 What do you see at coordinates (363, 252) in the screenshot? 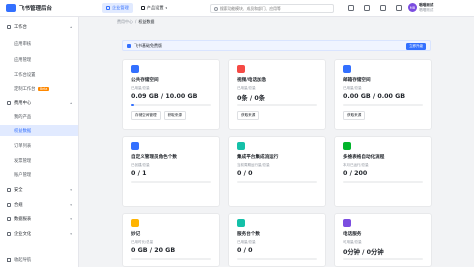
I see `card-value: 0分钟 / 0分钟` at bounding box center [363, 252].